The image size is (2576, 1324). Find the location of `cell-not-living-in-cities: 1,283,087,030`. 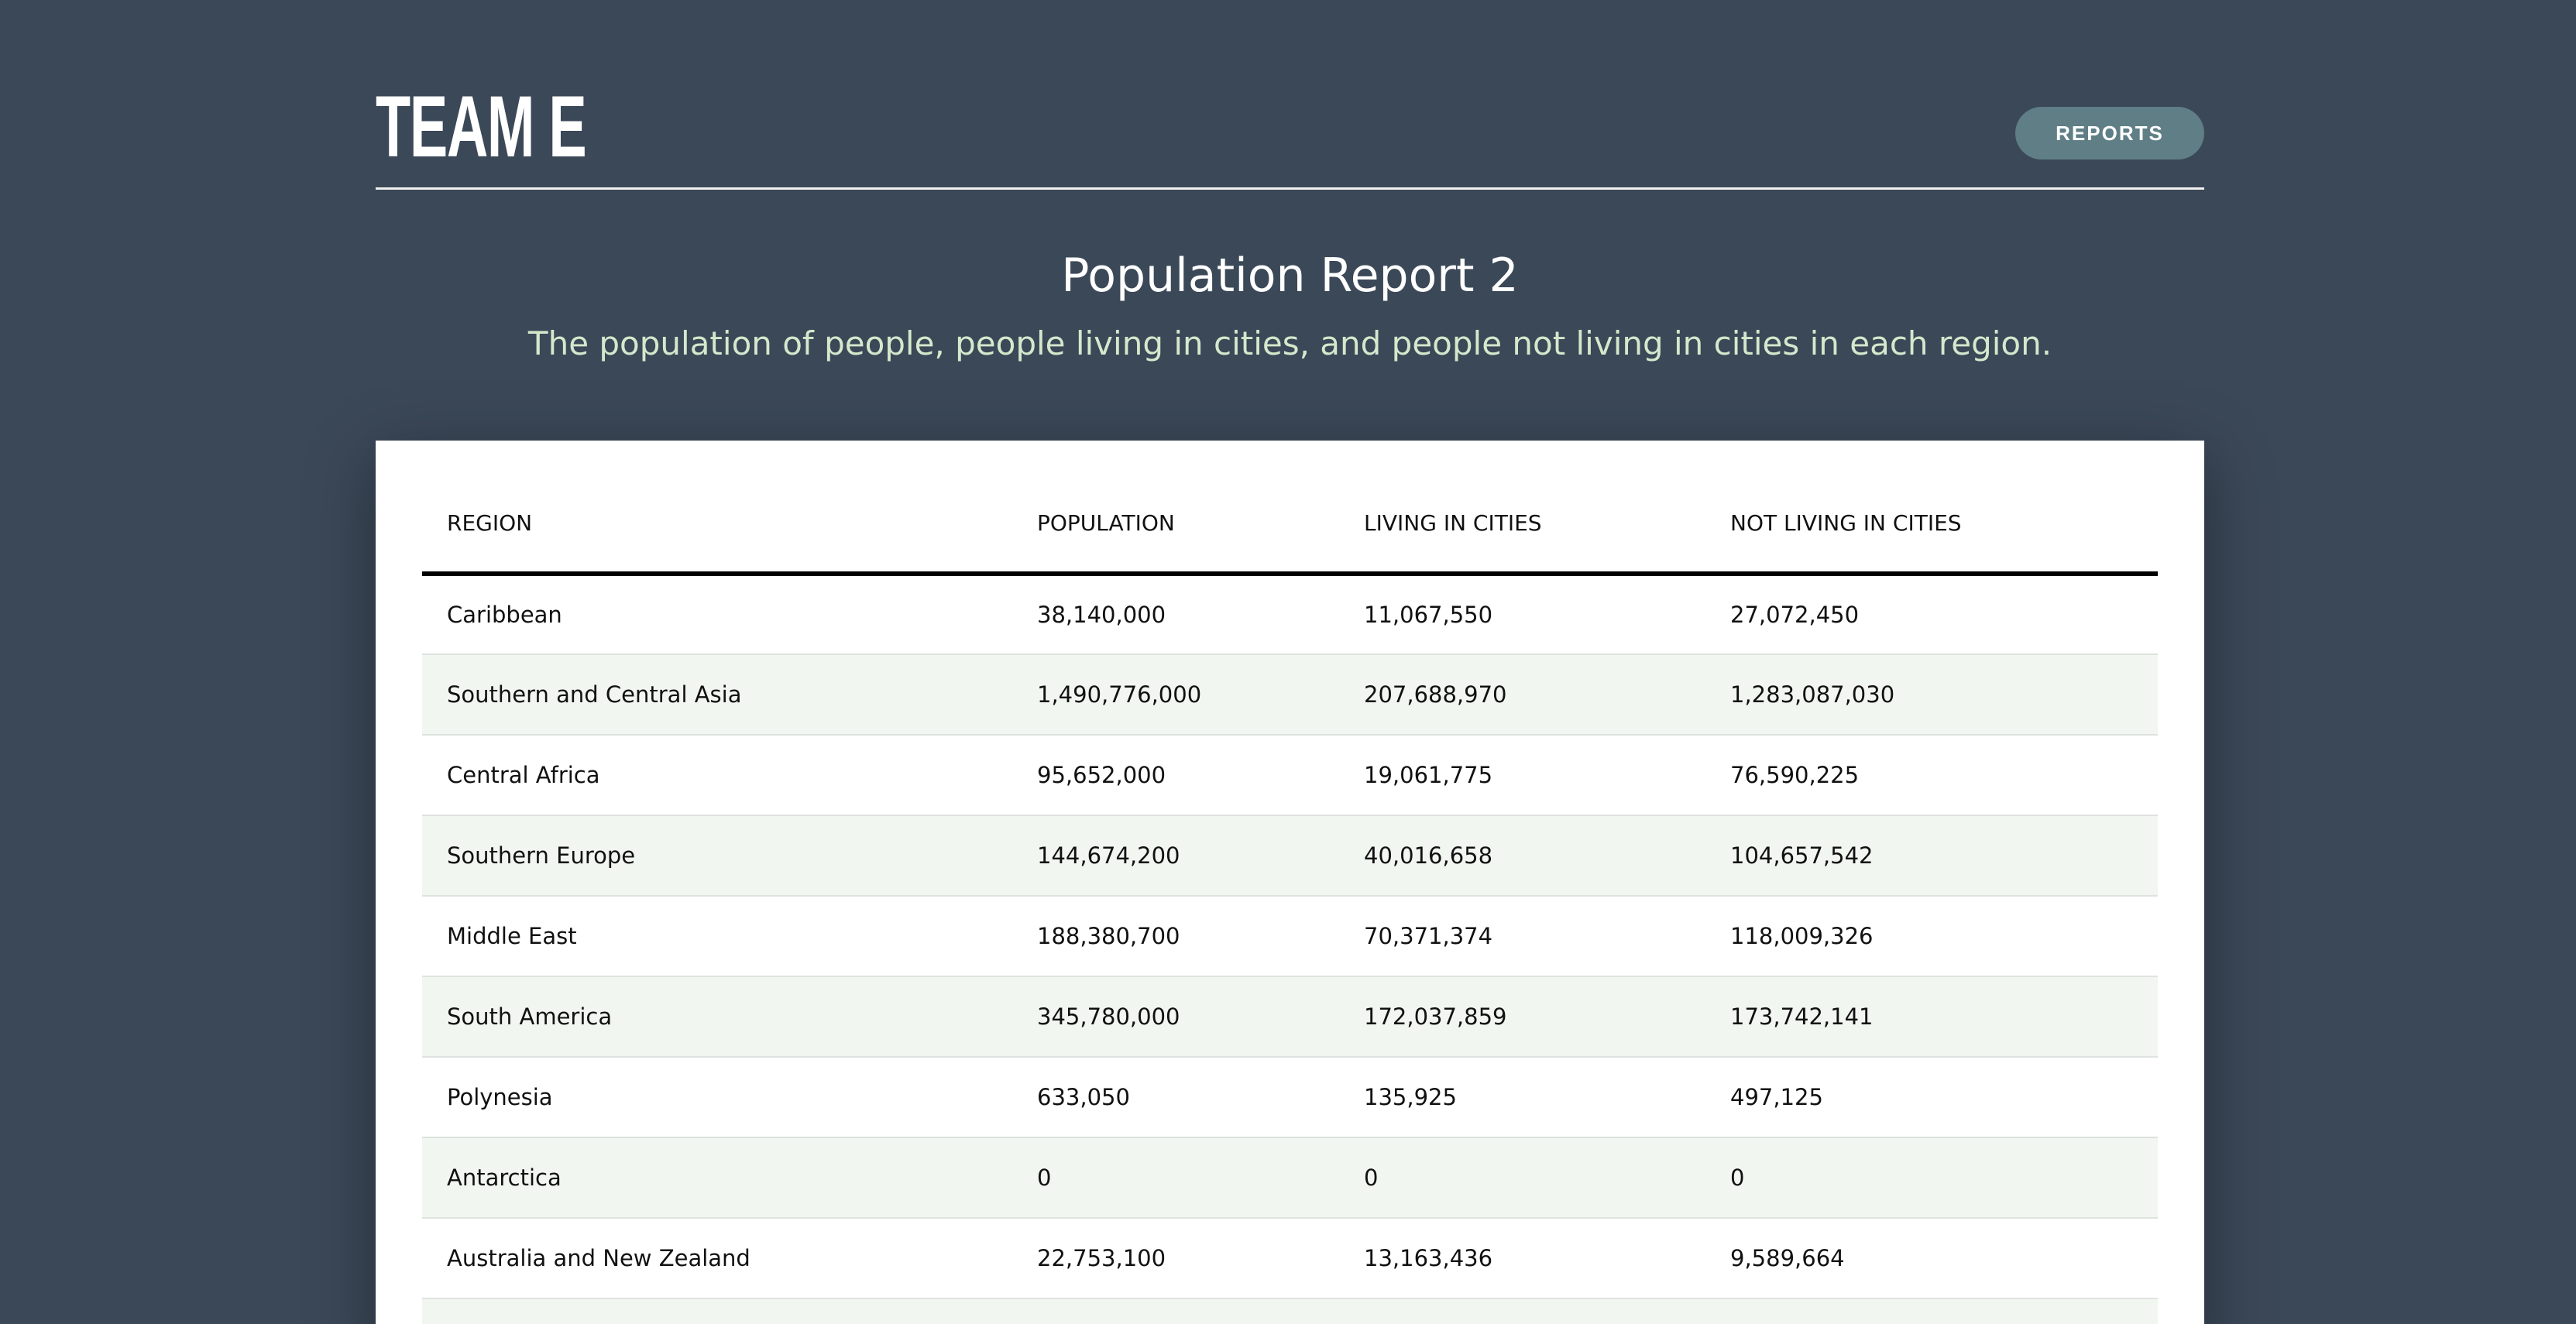

cell-not-living-in-cities: 1,283,087,030 is located at coordinates (1931, 695).